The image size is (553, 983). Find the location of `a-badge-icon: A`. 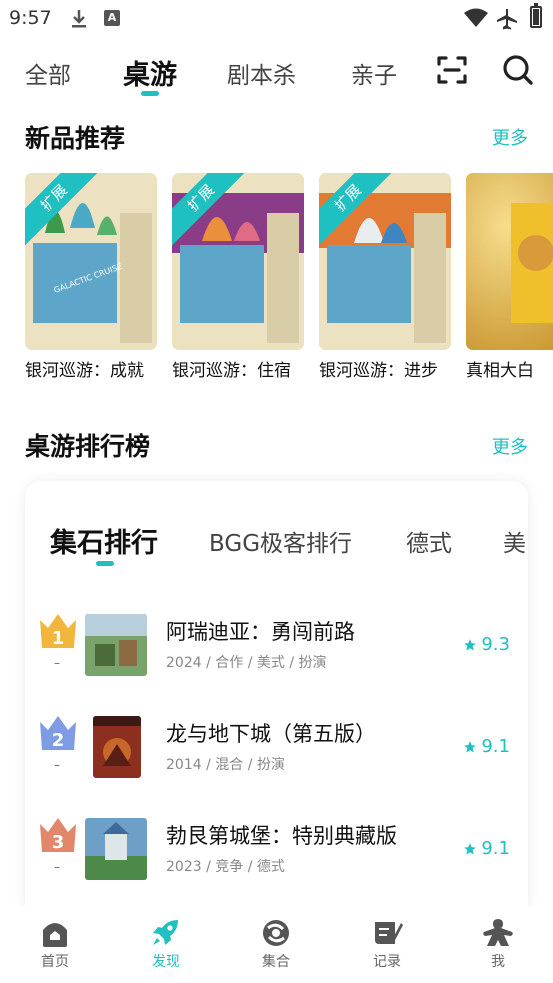

a-badge-icon: A is located at coordinates (112, 18).